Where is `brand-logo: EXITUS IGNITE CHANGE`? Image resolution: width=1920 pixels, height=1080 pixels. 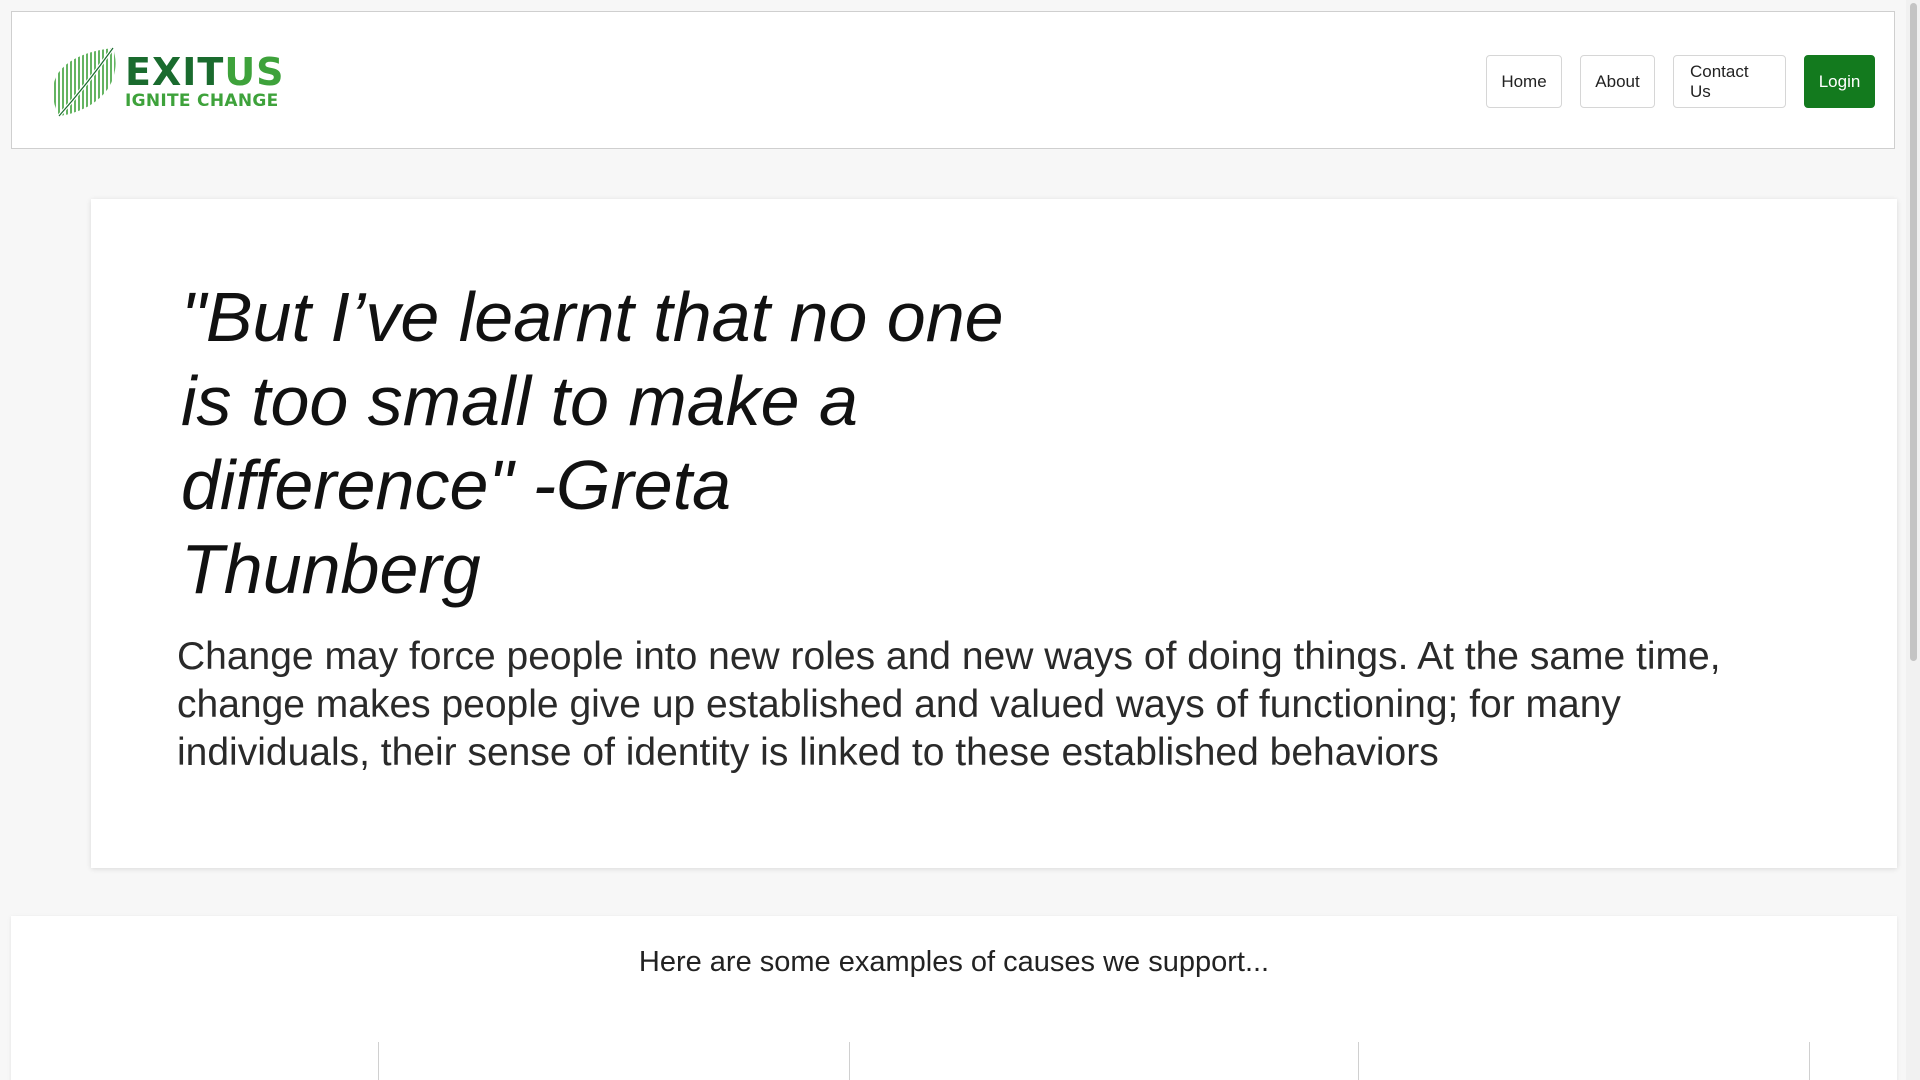
brand-logo: EXITUS IGNITE CHANGE is located at coordinates (165, 82).